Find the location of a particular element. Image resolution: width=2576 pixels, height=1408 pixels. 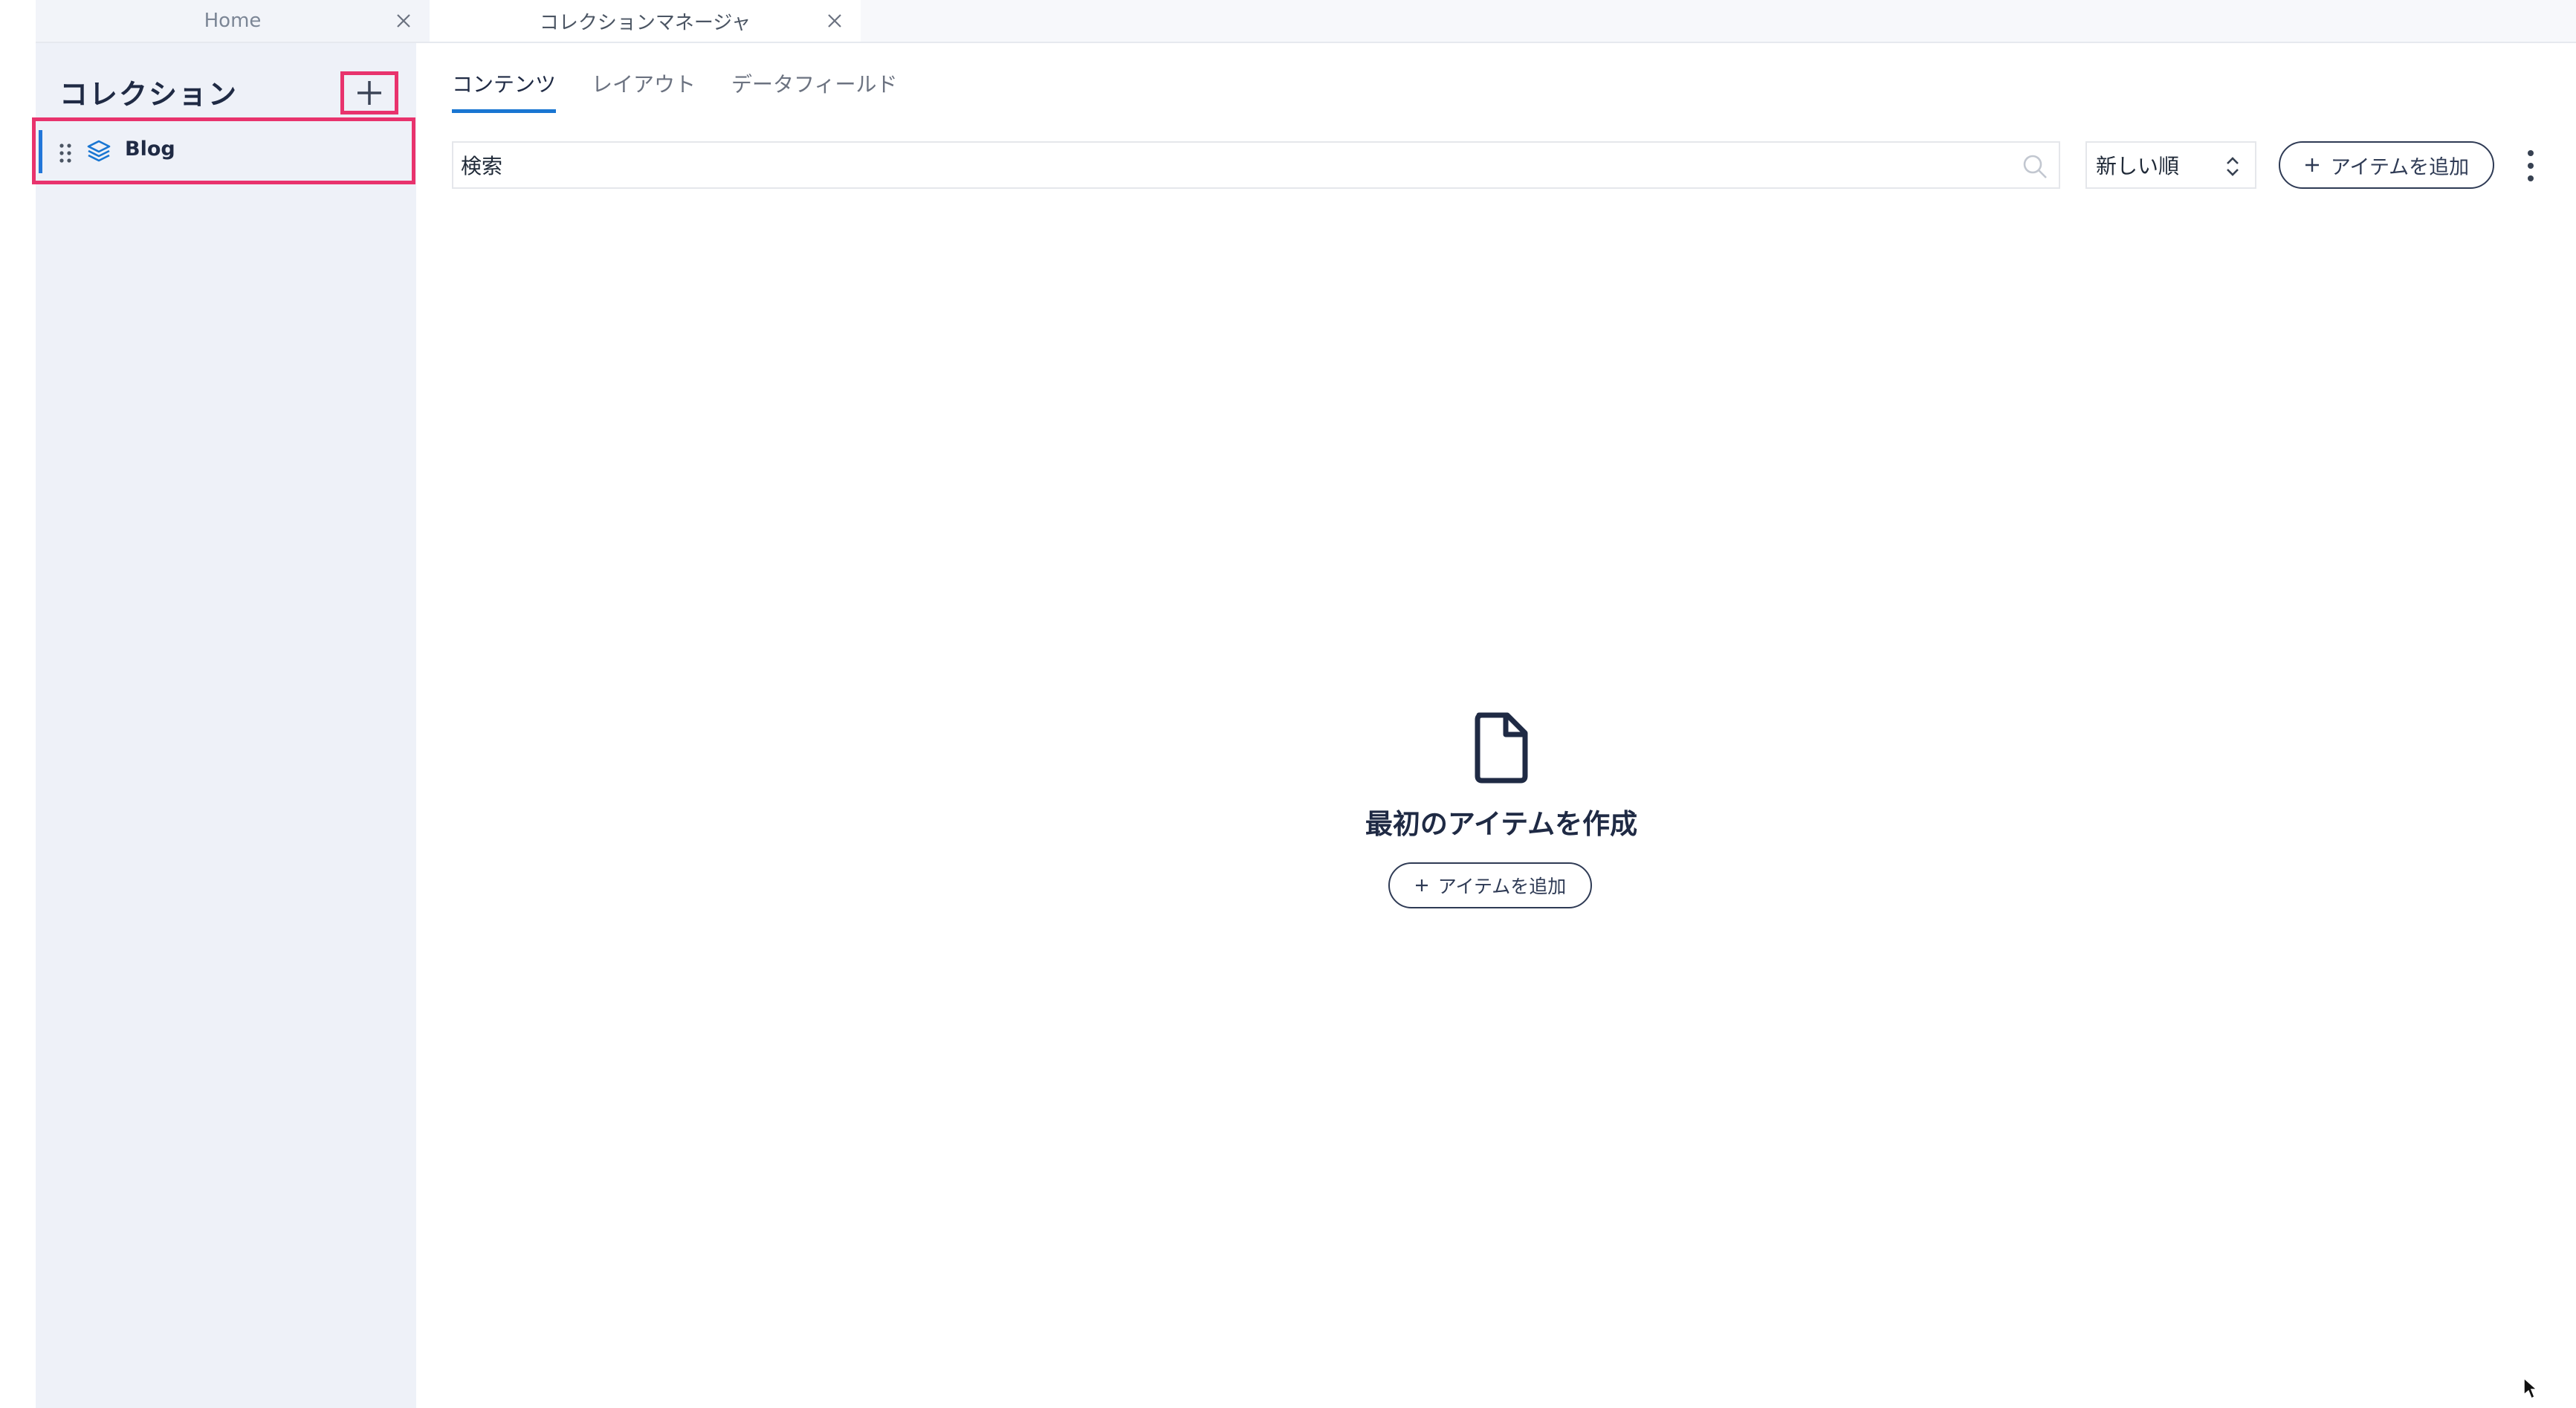

search-box is located at coordinates (1256, 165).